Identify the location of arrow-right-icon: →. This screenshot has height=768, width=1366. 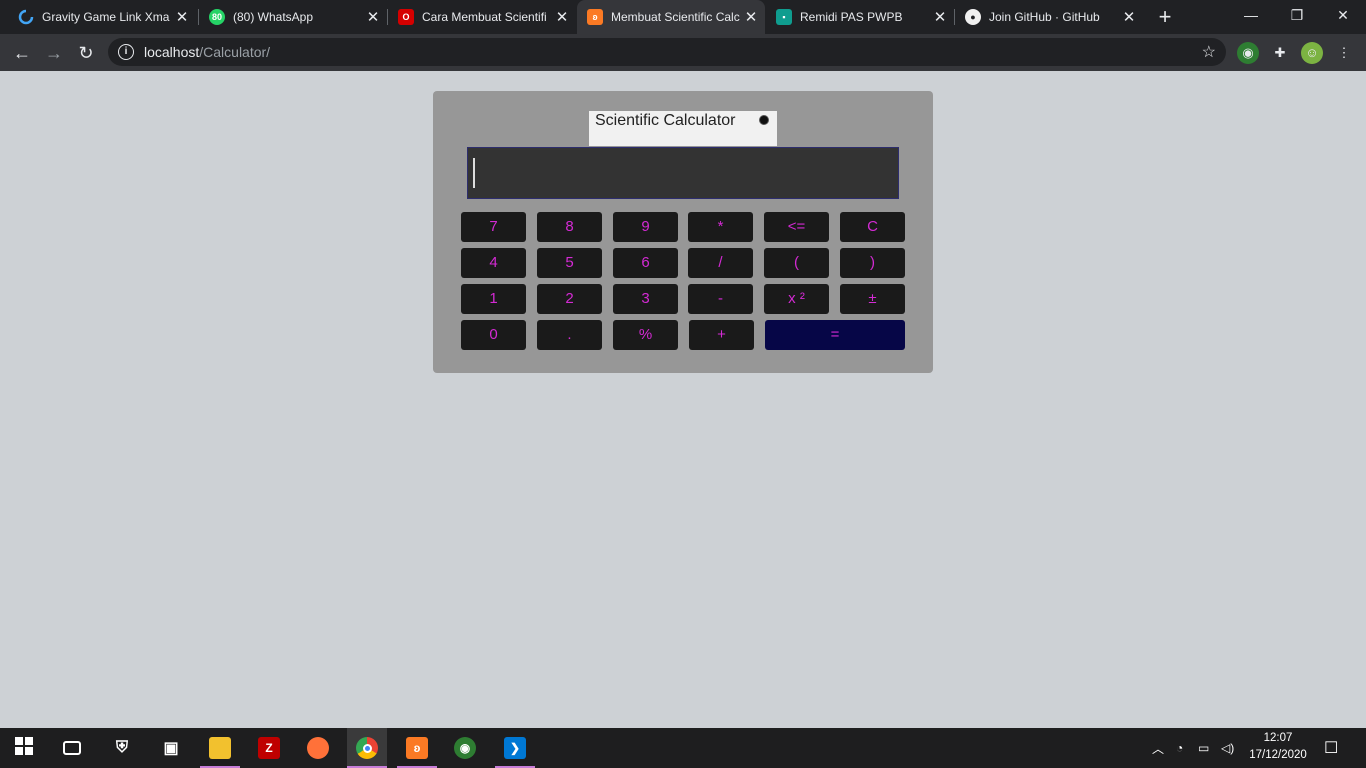
(54, 53).